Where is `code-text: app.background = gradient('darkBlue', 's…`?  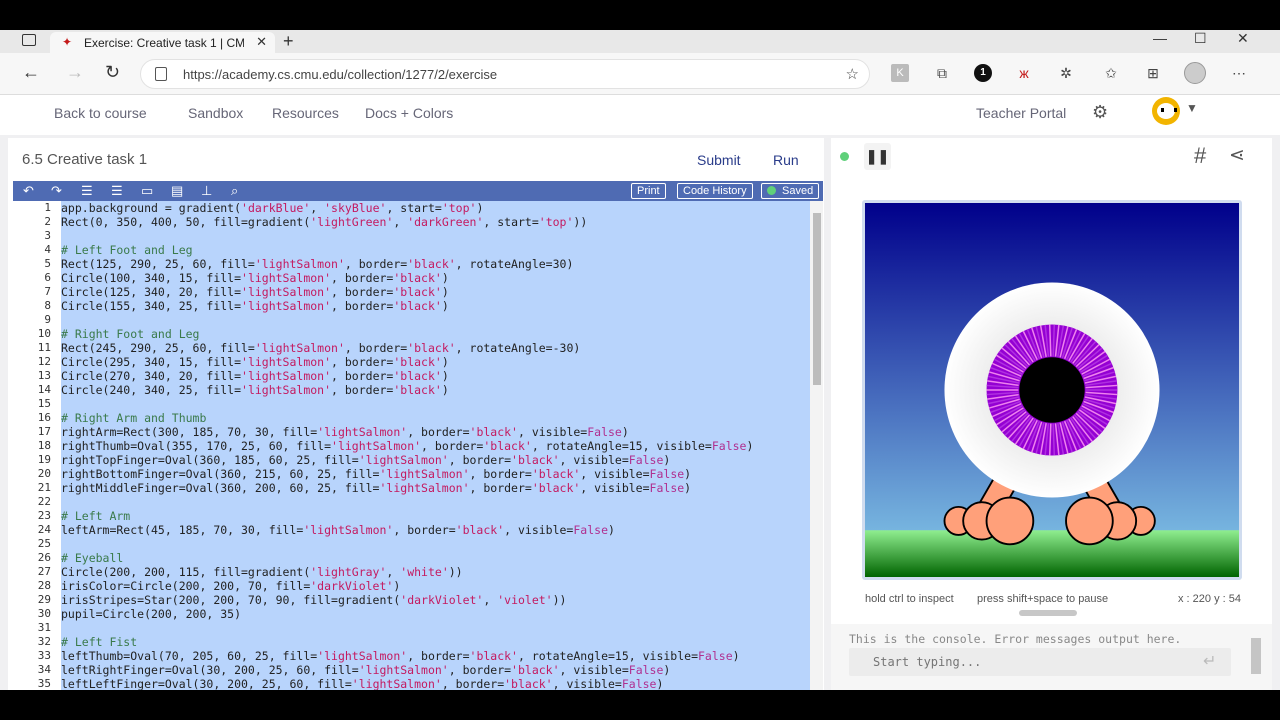 code-text: app.background = gradient('darkBlue', 's… is located at coordinates (272, 208).